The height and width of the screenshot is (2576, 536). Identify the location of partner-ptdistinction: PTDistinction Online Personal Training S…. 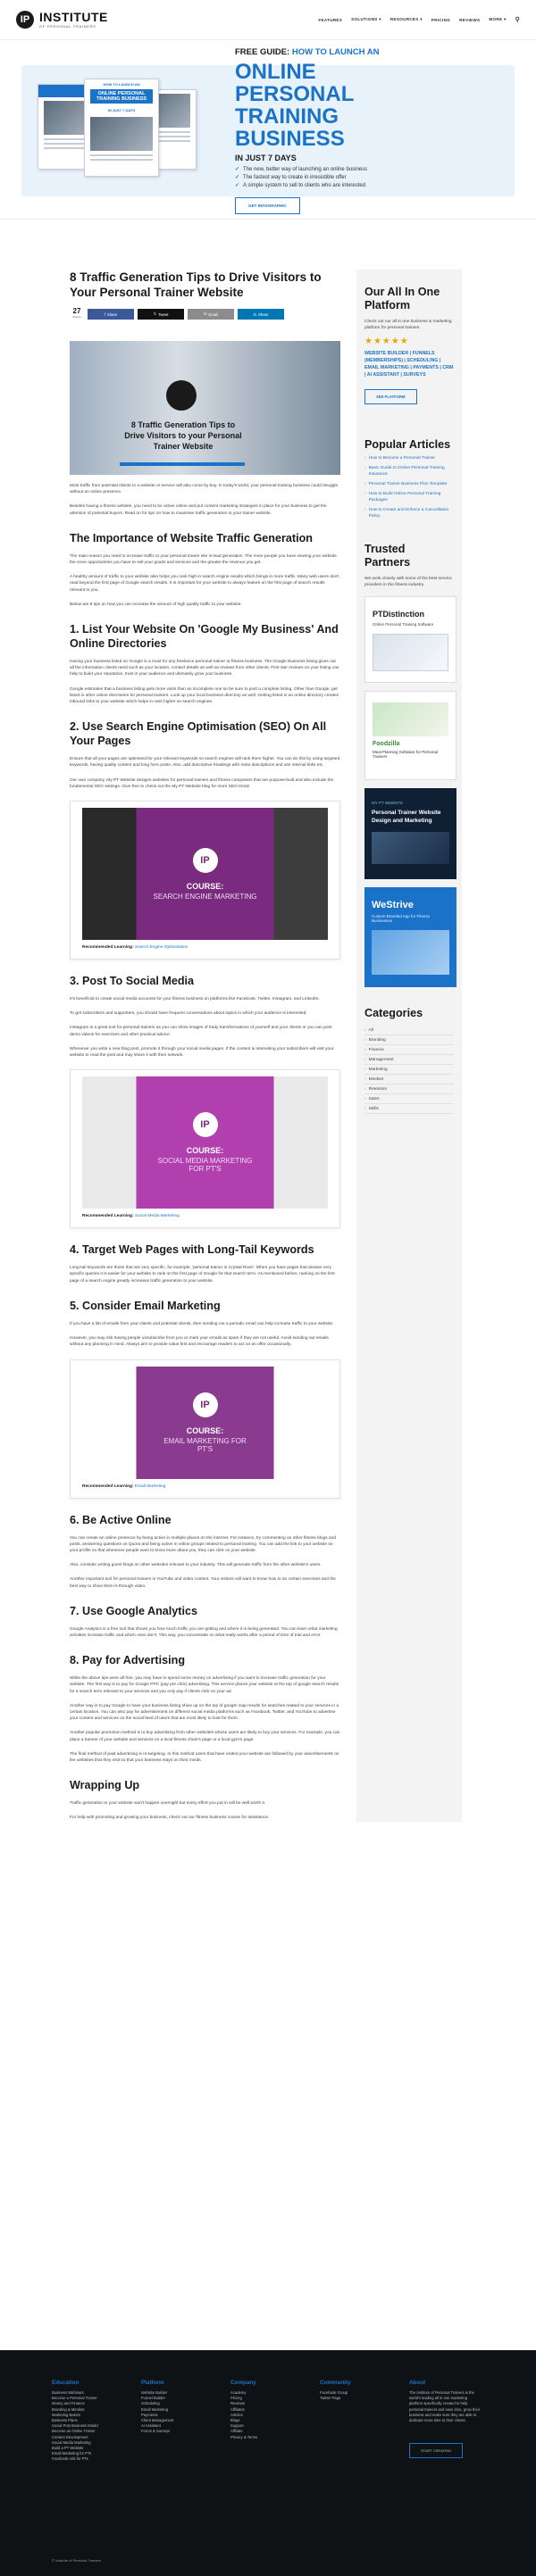
(410, 640).